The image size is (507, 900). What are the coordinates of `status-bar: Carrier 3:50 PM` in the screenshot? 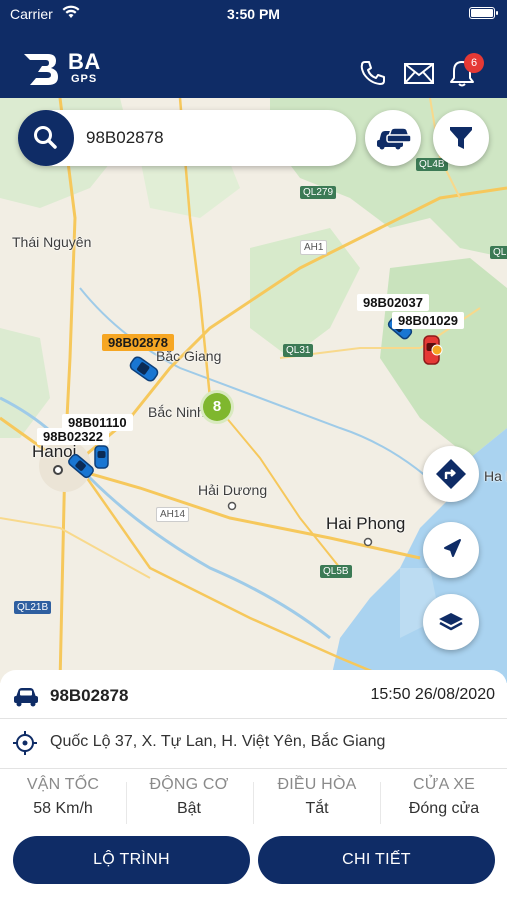 It's located at (253, 14).